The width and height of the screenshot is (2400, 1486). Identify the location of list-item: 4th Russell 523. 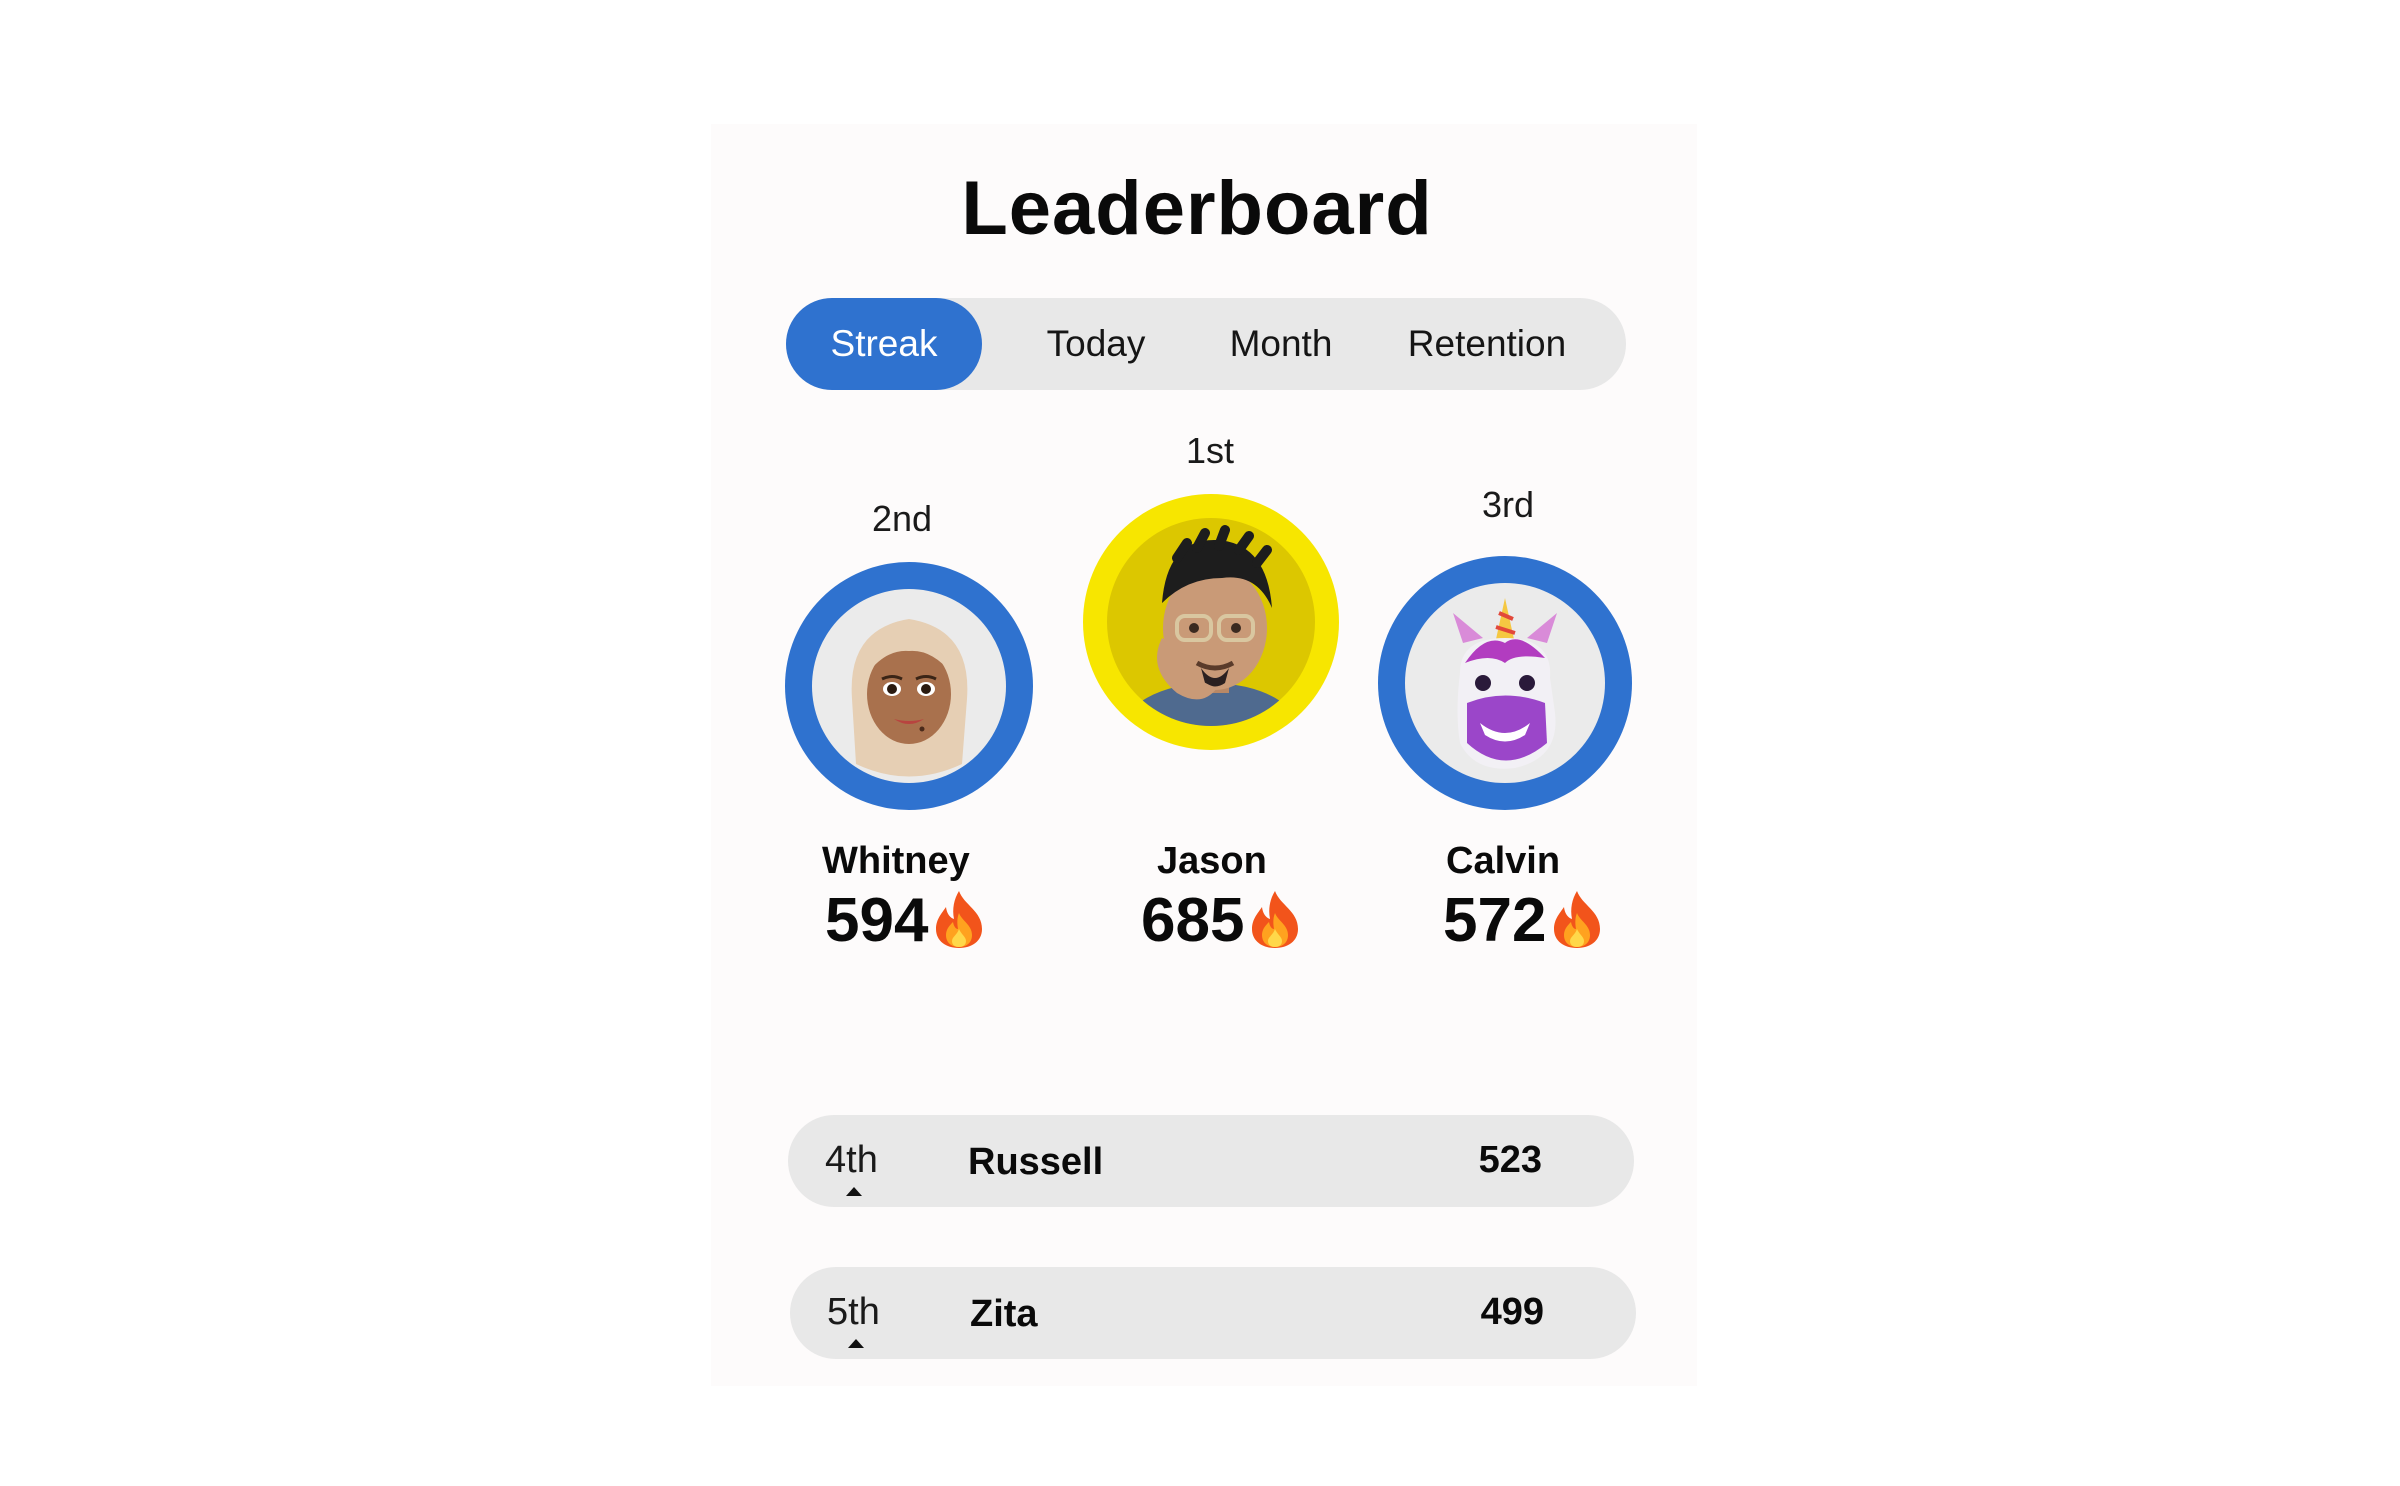
(1211, 1161).